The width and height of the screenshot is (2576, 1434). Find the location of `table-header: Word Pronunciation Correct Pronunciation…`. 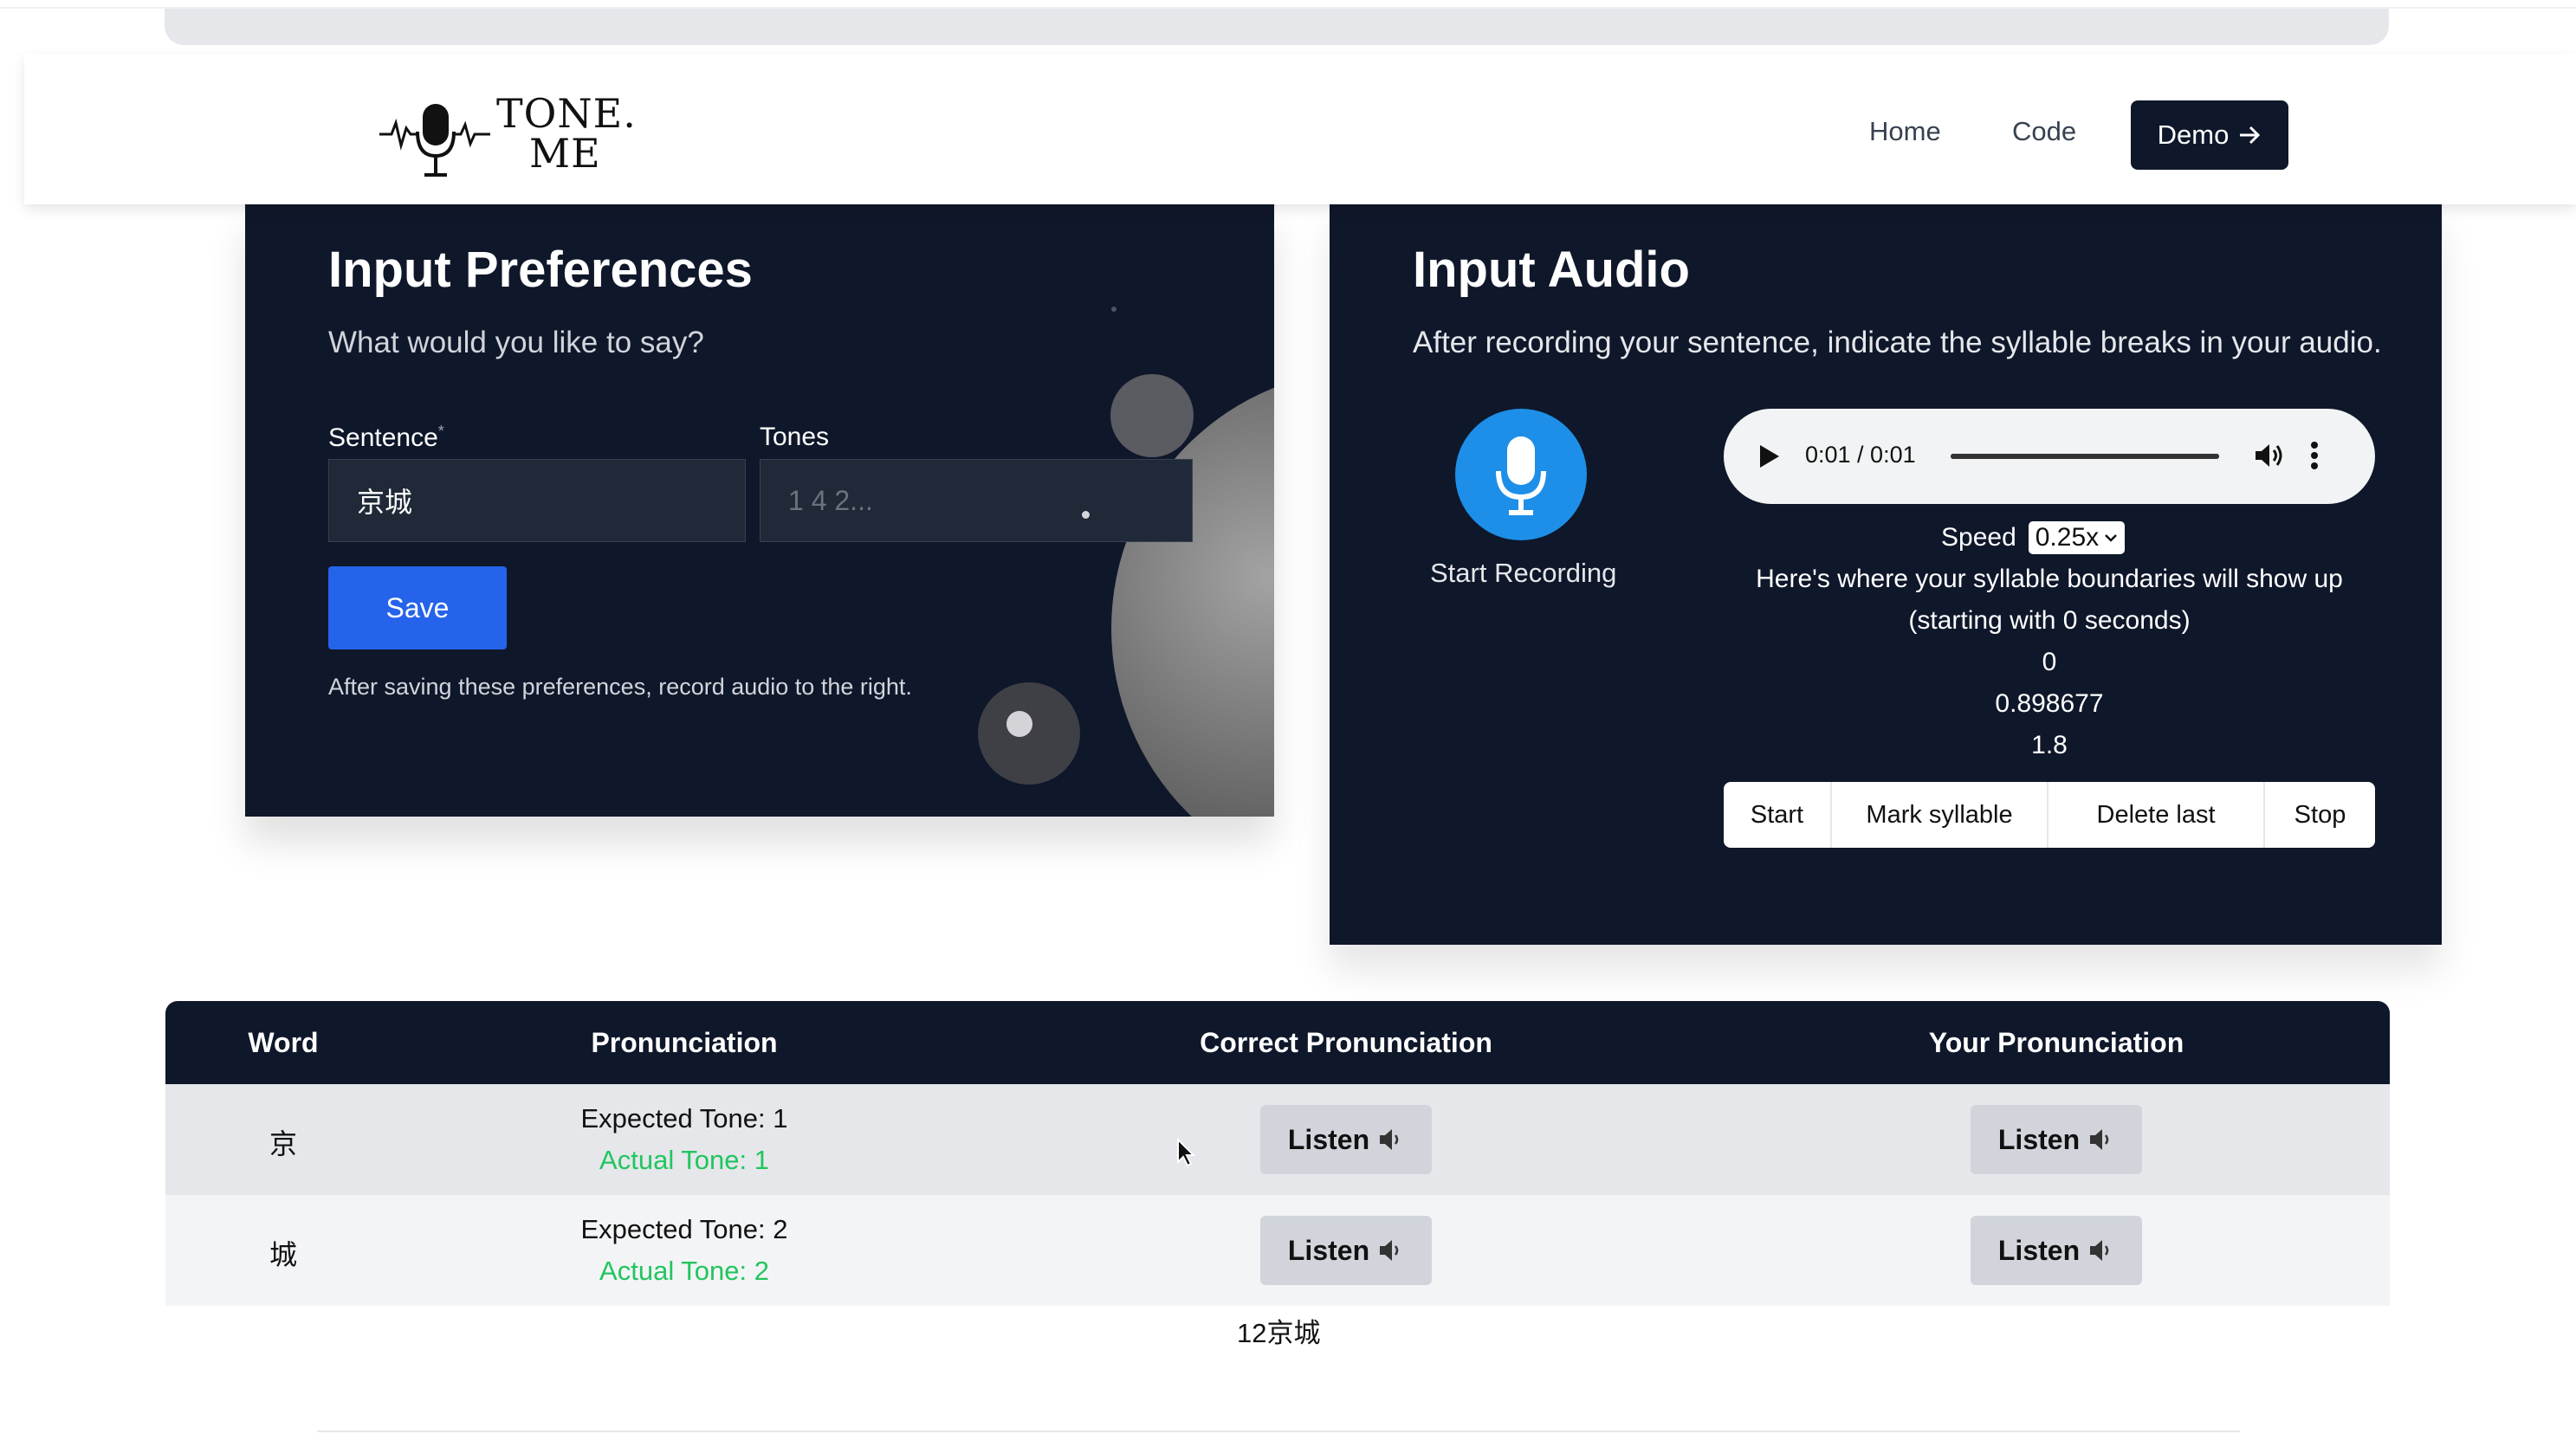

table-header: Word Pronunciation Correct Pronunciation… is located at coordinates (1277, 1042).